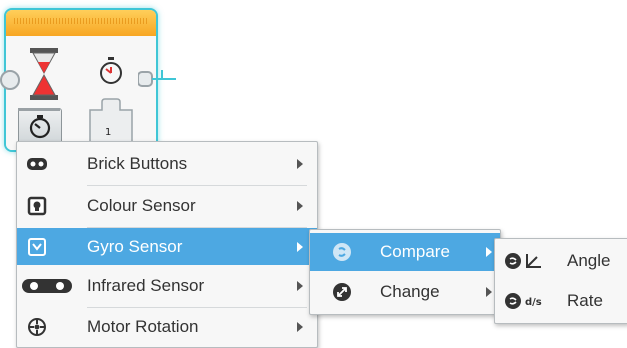  I want to click on block-header, so click(81, 23).